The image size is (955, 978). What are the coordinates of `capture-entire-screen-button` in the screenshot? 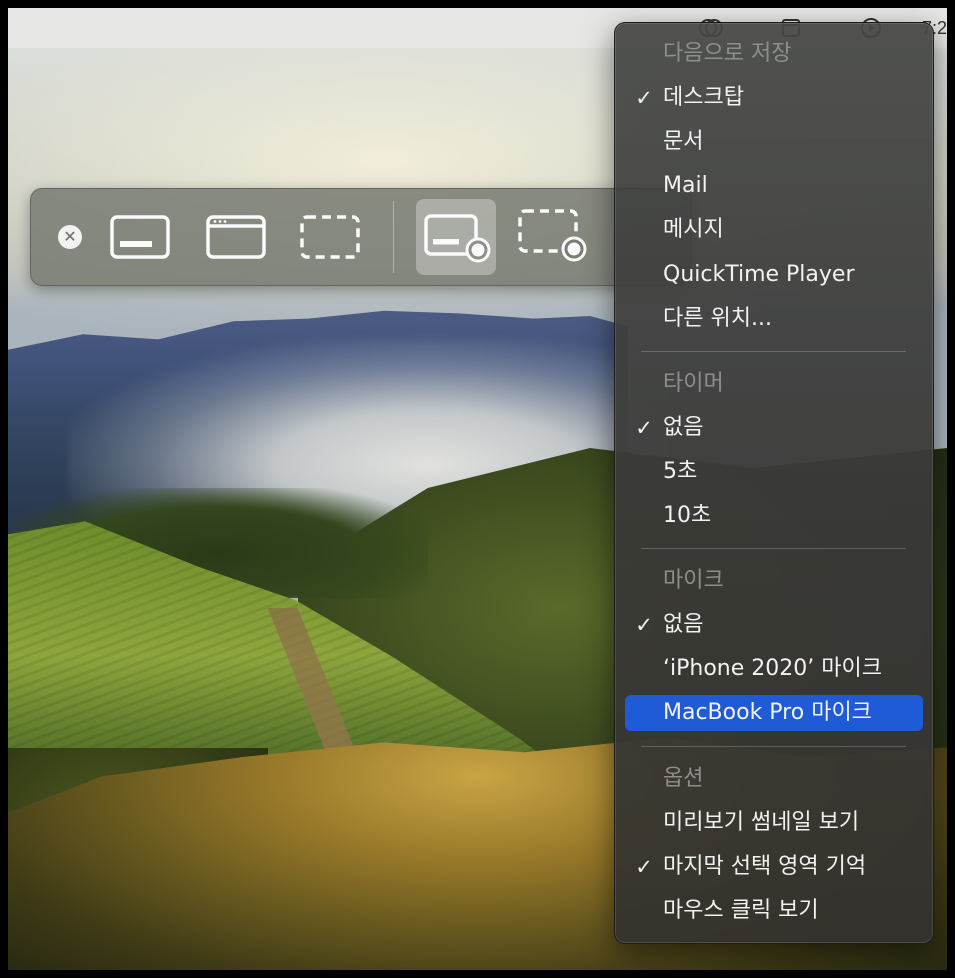 It's located at (140, 237).